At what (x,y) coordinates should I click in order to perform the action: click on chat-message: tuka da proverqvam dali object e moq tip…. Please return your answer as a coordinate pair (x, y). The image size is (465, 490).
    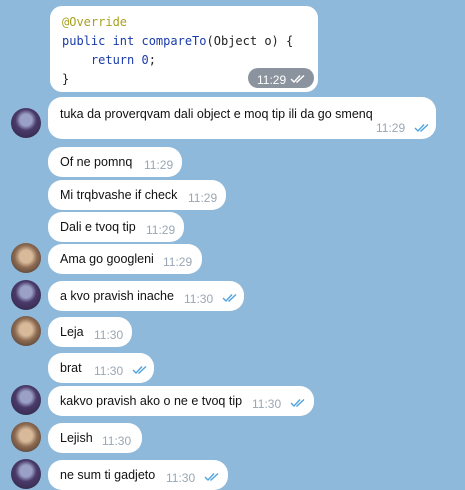
    Looking at the image, I should click on (242, 118).